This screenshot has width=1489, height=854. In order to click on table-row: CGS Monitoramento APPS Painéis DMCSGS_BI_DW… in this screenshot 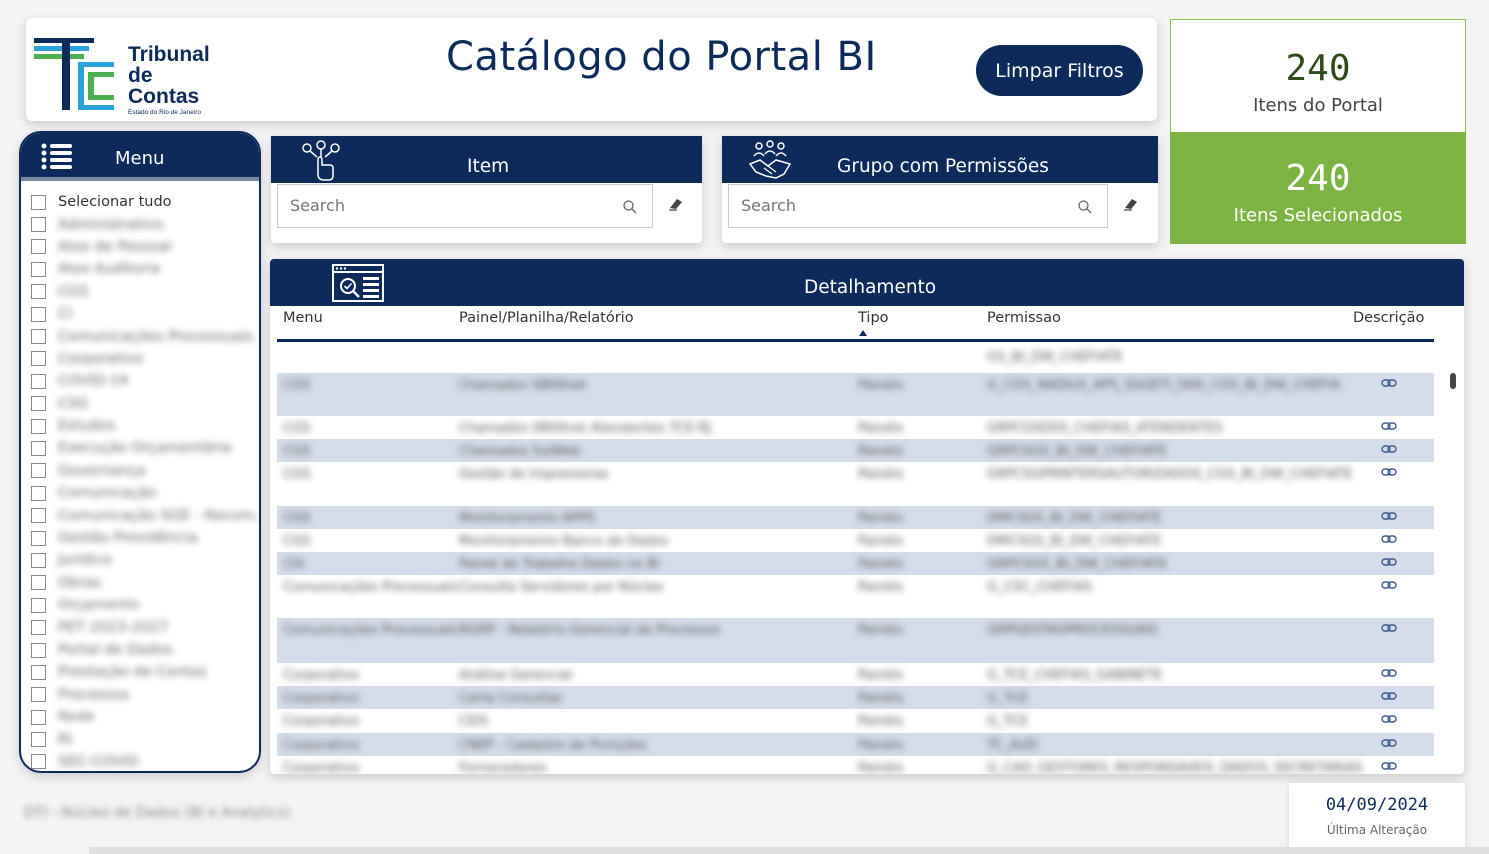, I will do `click(855, 517)`.